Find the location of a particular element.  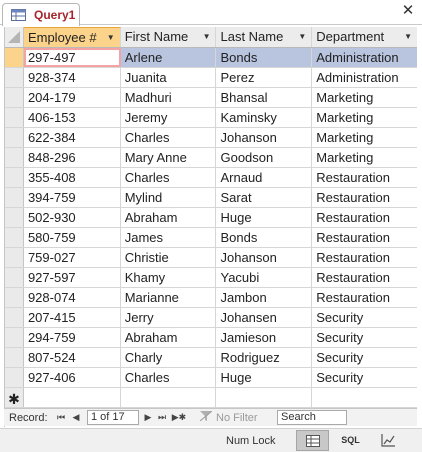

table-row: 204-179 Madhuri Bhansal Marketing is located at coordinates (211, 98).